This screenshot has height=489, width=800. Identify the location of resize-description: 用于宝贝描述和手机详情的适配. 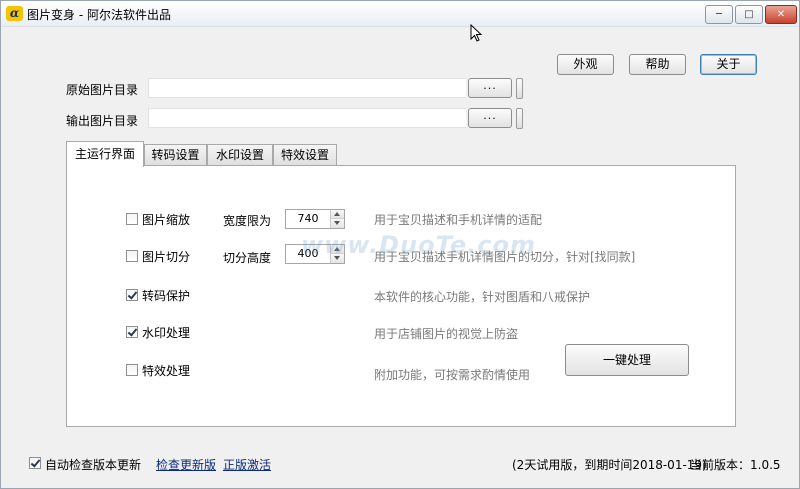
(458, 220).